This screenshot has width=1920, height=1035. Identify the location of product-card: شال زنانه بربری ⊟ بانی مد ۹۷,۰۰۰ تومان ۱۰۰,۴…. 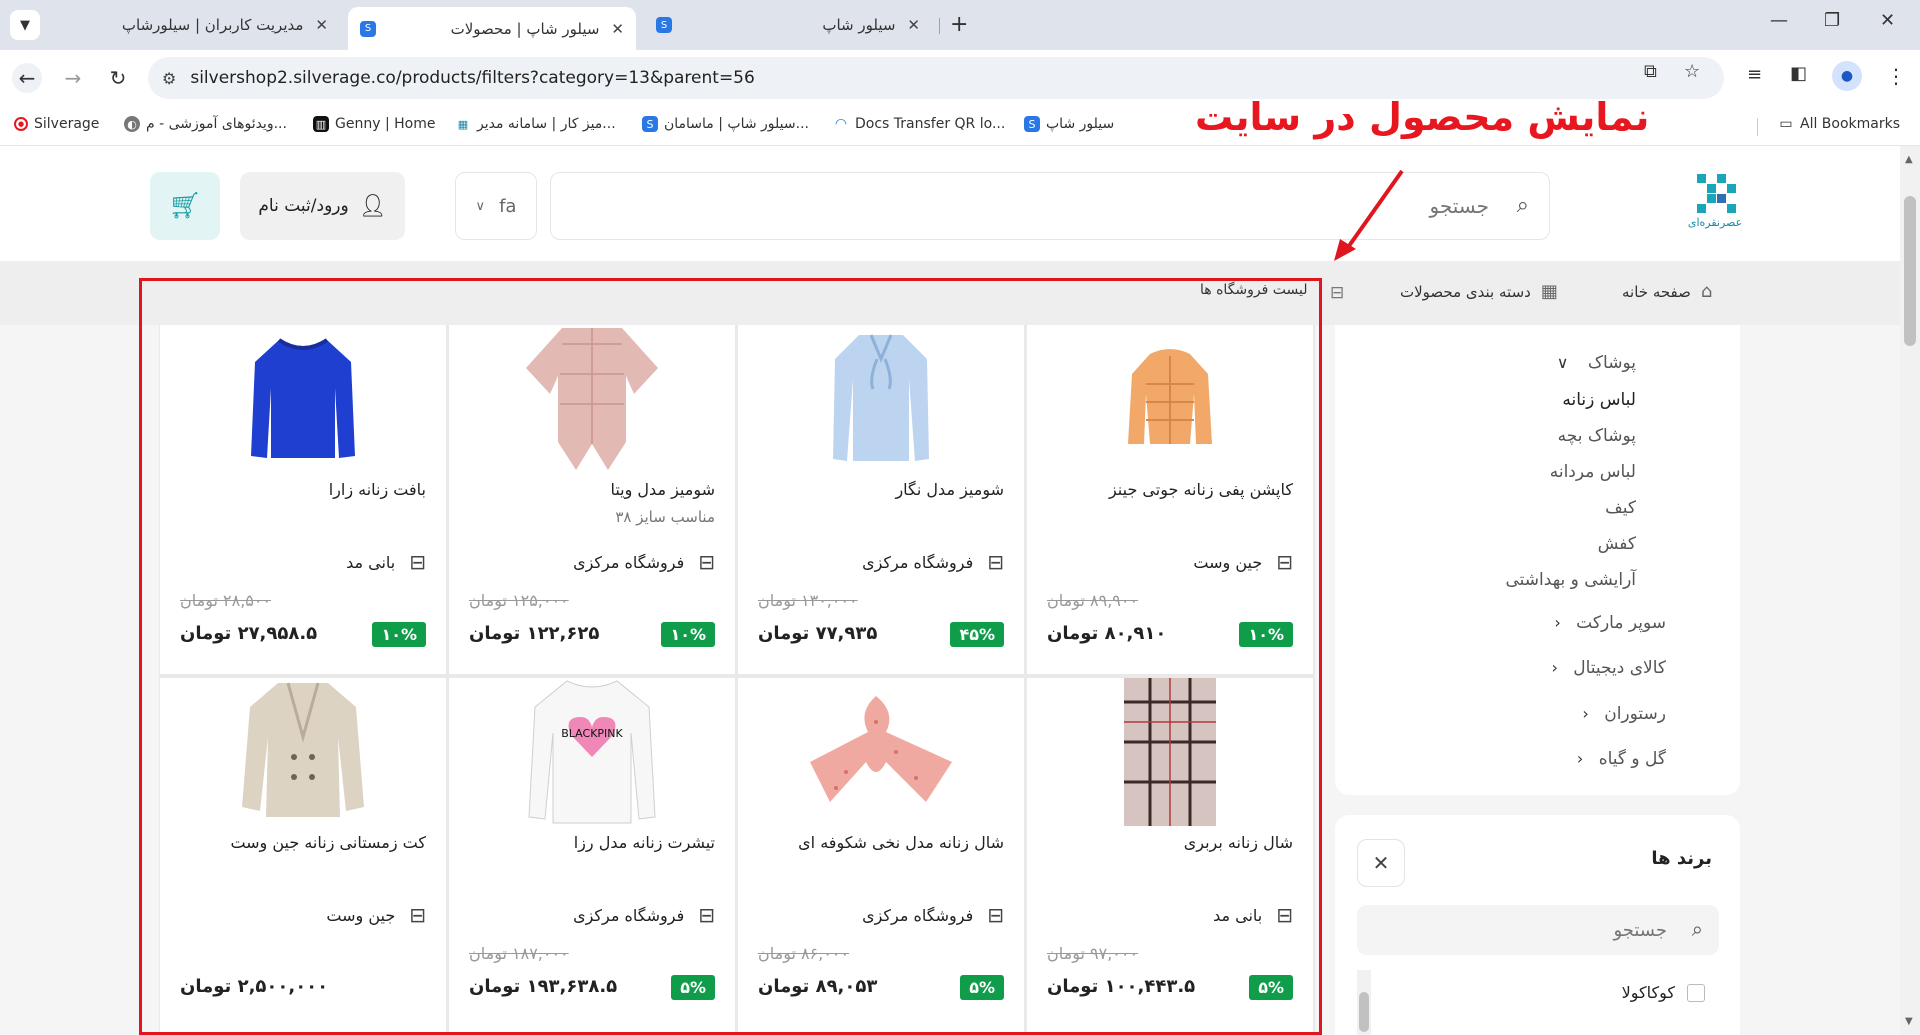
(1170, 856).